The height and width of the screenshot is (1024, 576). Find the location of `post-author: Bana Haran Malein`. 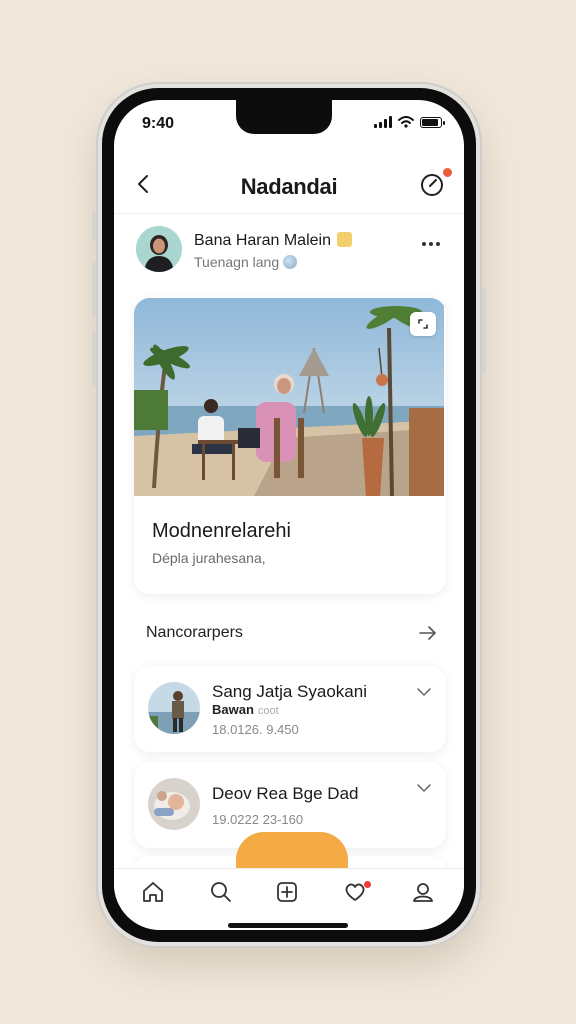

post-author: Bana Haran Malein is located at coordinates (273, 241).